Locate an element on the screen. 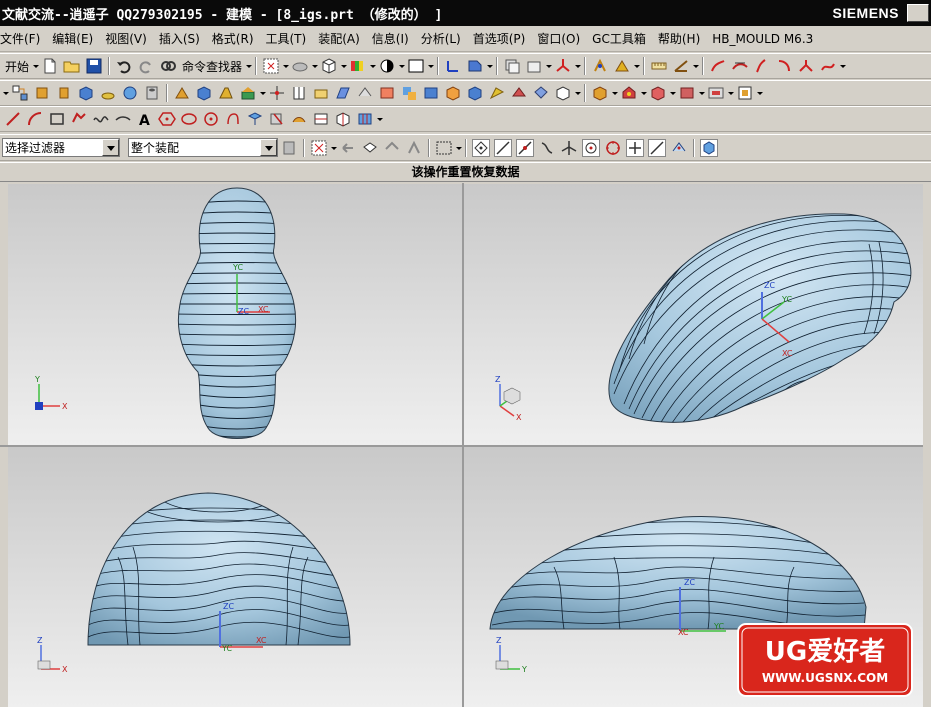 This screenshot has height=707, width=931. spline-icon is located at coordinates (101, 119).